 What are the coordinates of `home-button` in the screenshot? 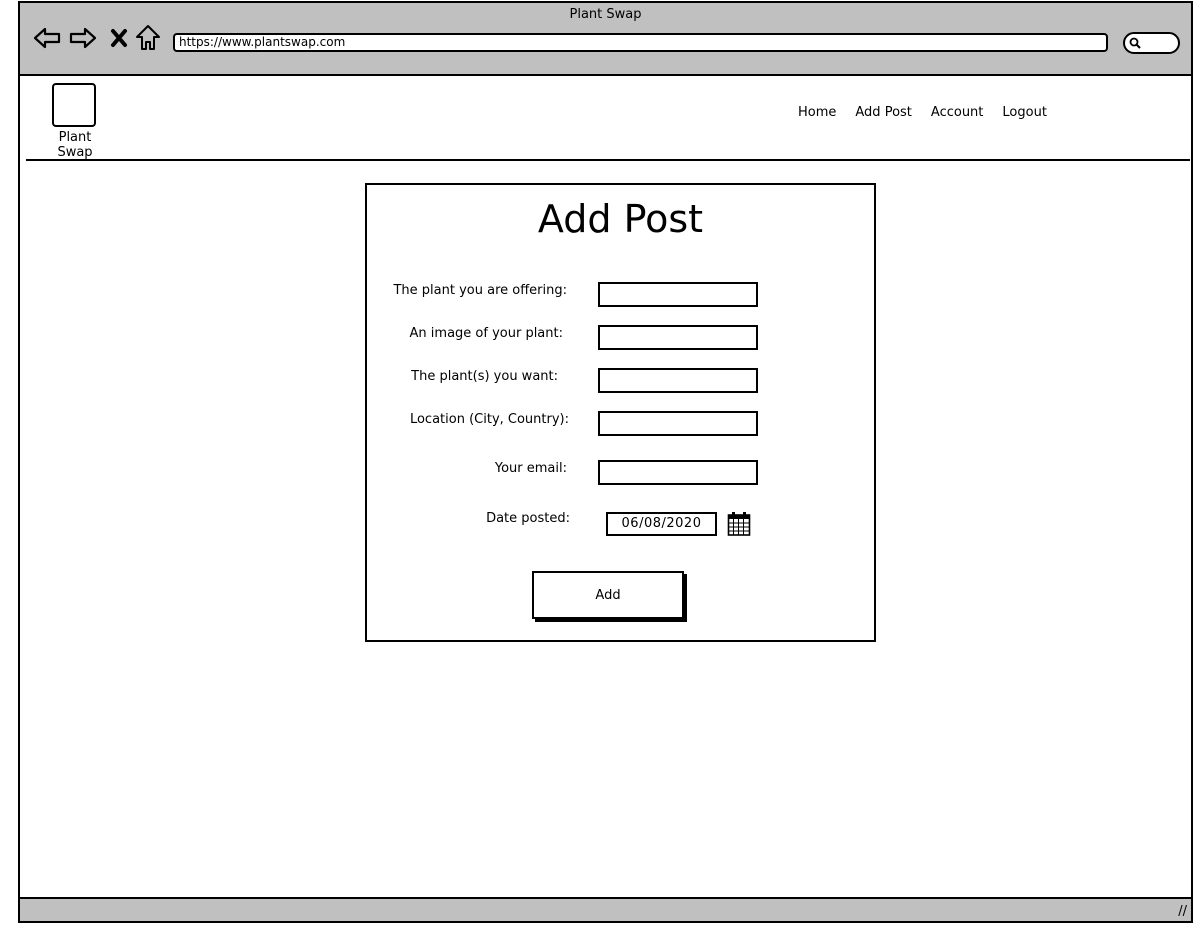 It's located at (148, 38).